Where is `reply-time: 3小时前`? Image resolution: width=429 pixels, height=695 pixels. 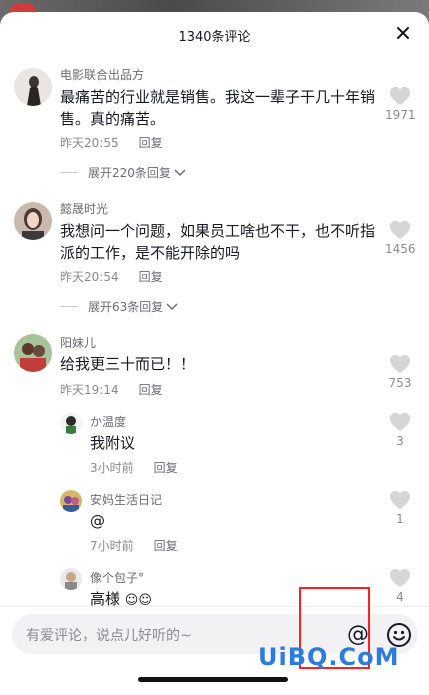
reply-time: 3小时前 is located at coordinates (112, 468).